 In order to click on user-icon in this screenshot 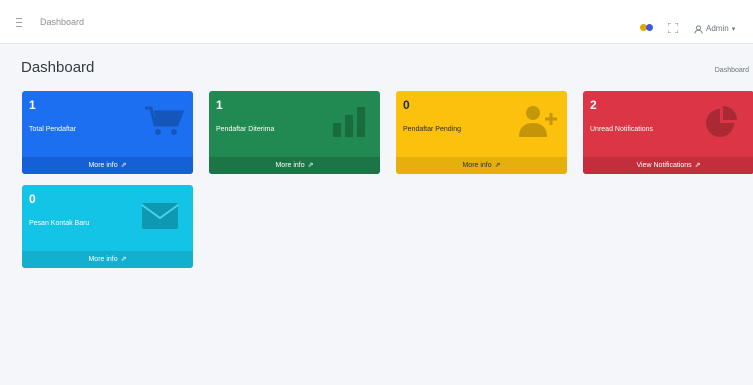, I will do `click(698, 29)`.